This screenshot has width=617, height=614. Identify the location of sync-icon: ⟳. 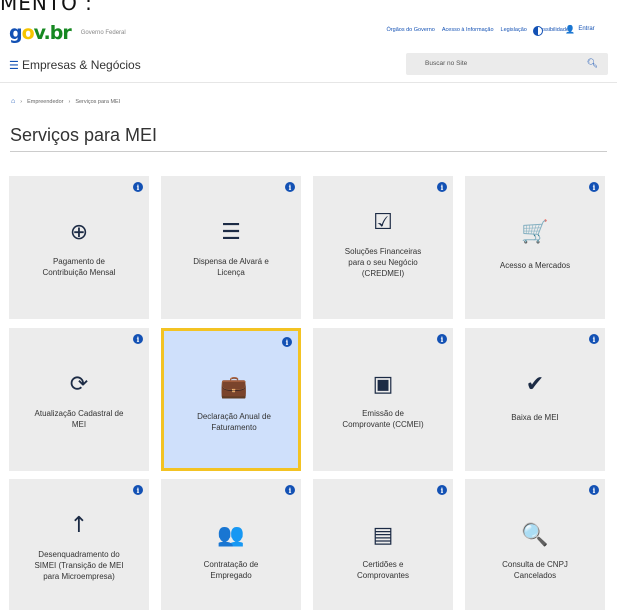
(79, 384).